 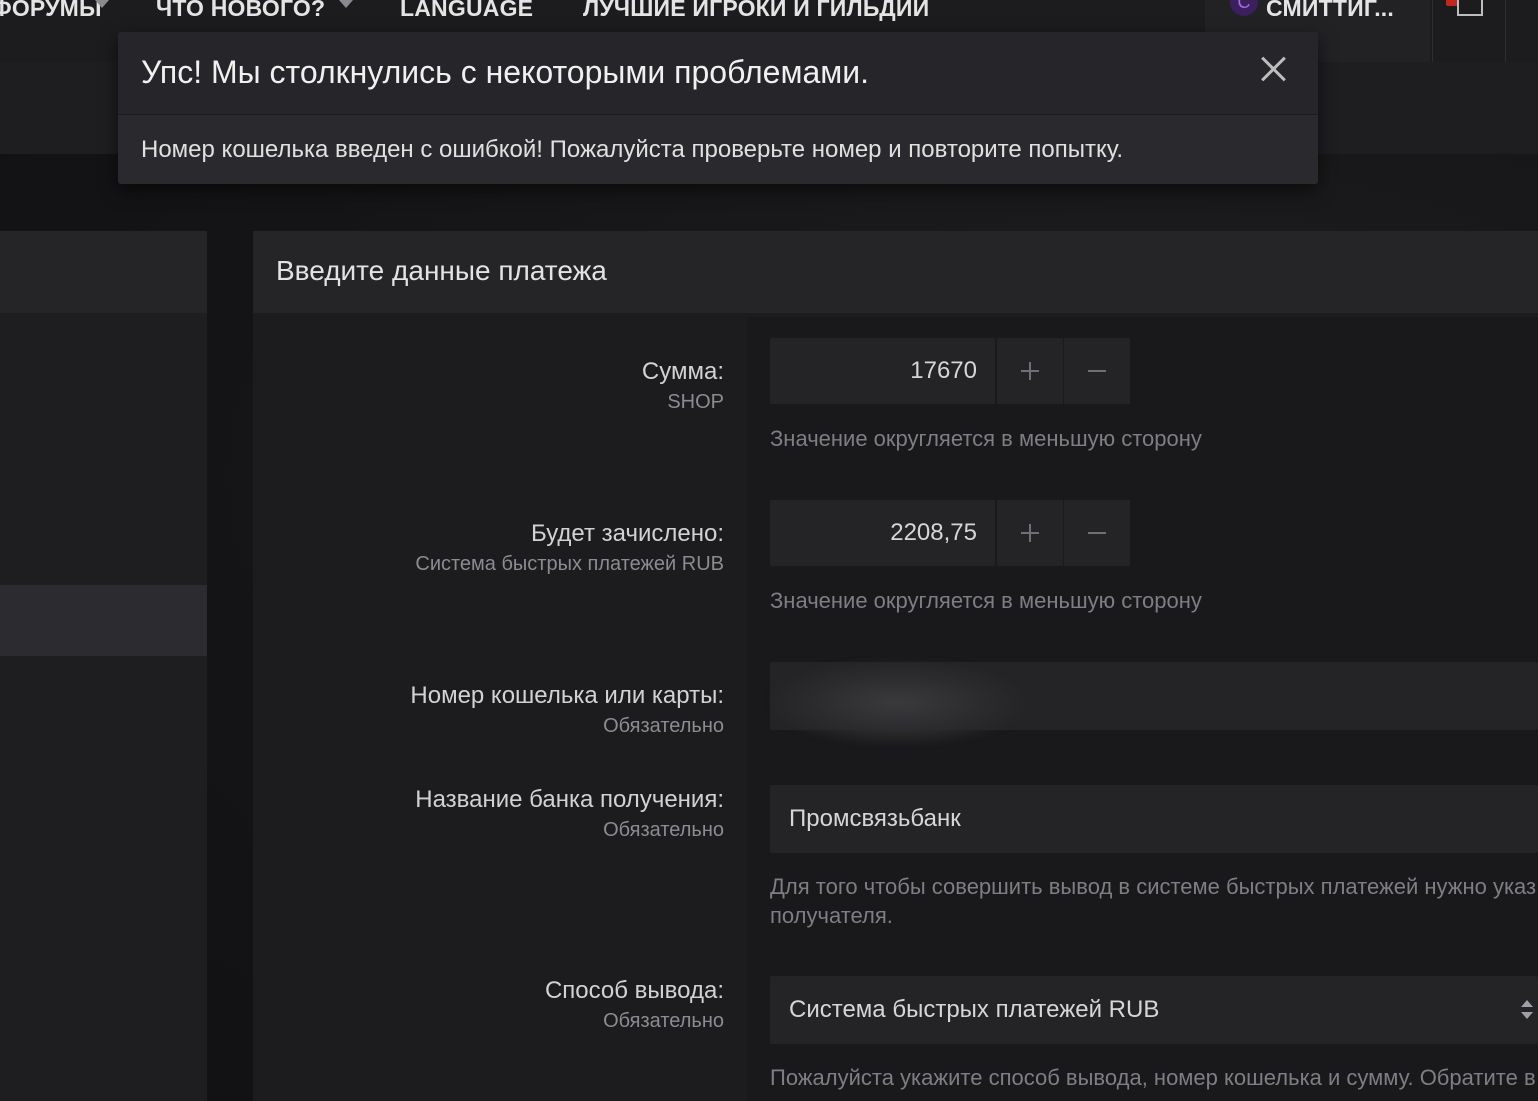 I want to click on nav-language: Language, so click(x=466, y=13).